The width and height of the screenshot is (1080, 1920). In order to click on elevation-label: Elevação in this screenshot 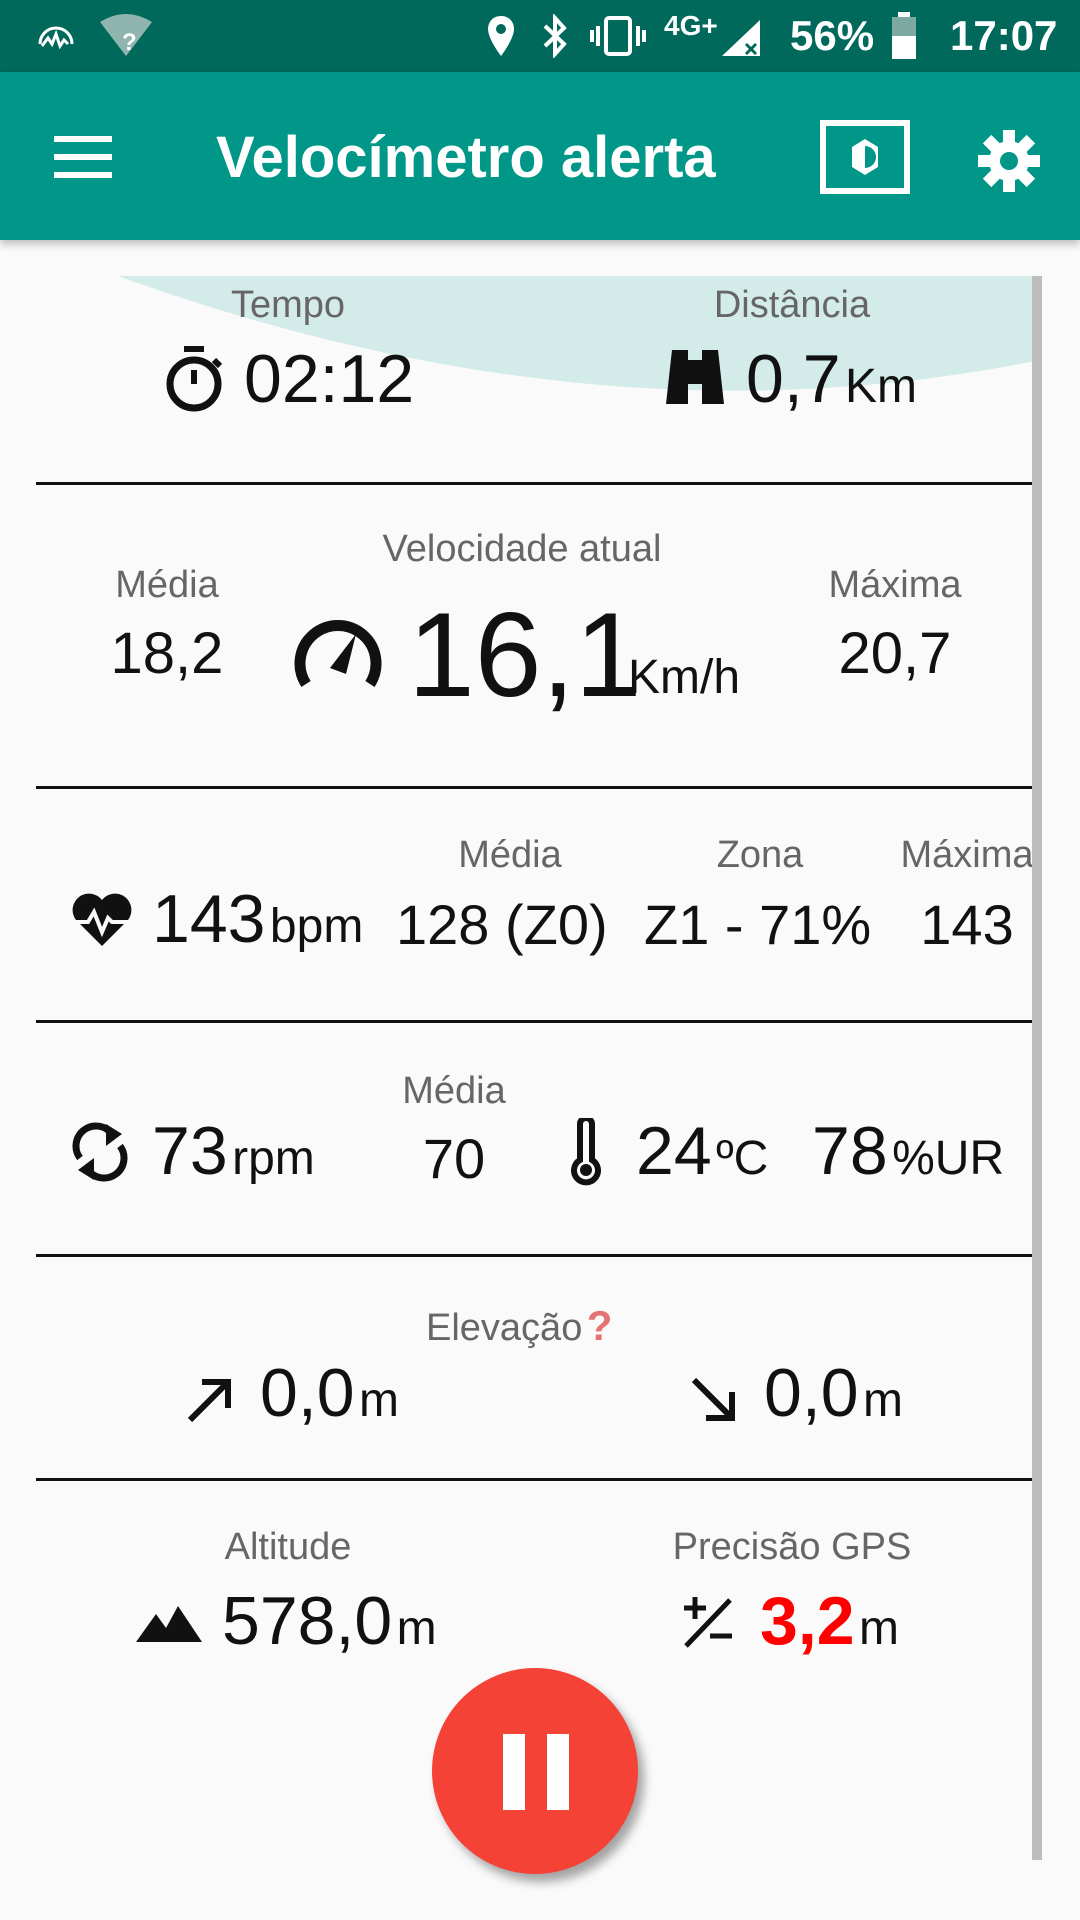, I will do `click(504, 1328)`.